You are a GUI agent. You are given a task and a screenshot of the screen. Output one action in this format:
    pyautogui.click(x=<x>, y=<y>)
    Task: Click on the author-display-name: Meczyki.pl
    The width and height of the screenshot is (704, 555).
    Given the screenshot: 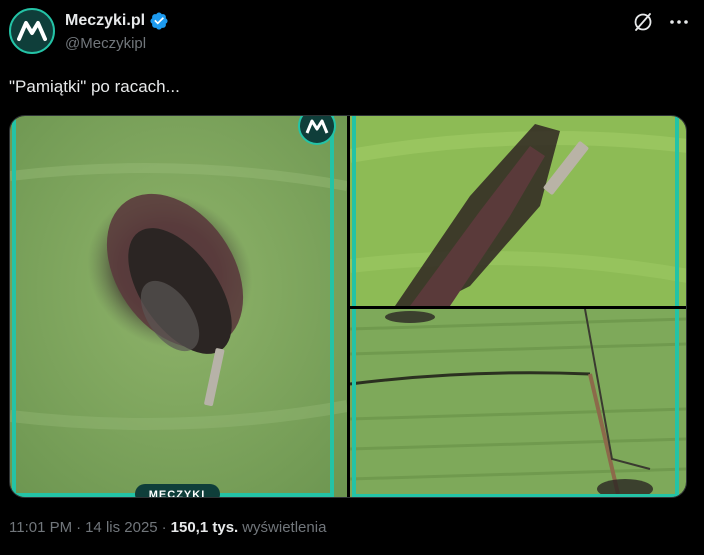 What is the action you would take?
    pyautogui.click(x=105, y=21)
    